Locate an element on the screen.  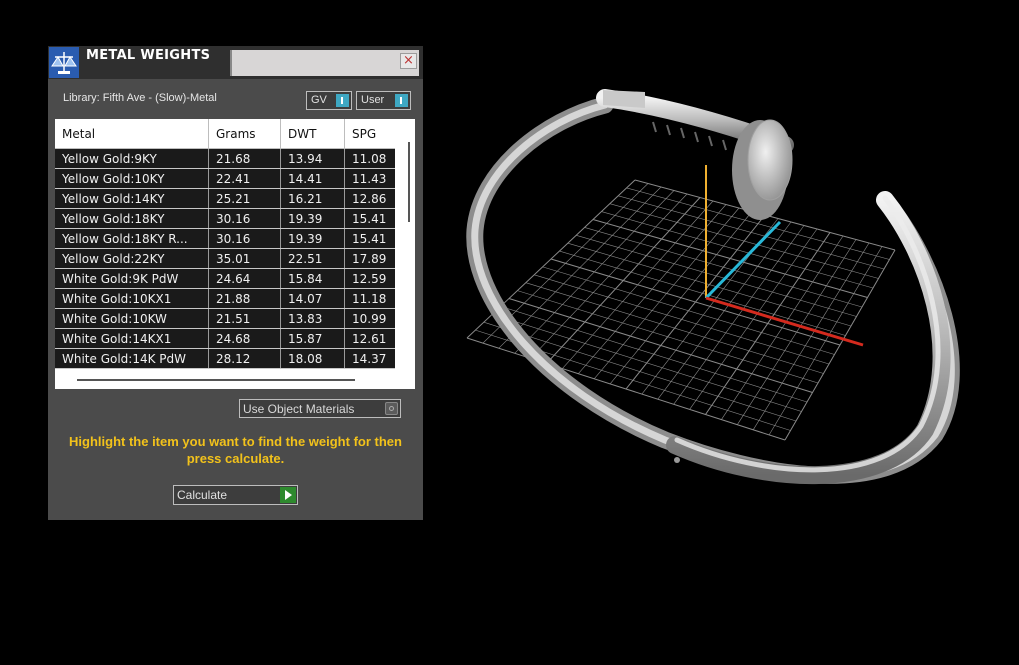
horizontal-scrollbar is located at coordinates (229, 380).